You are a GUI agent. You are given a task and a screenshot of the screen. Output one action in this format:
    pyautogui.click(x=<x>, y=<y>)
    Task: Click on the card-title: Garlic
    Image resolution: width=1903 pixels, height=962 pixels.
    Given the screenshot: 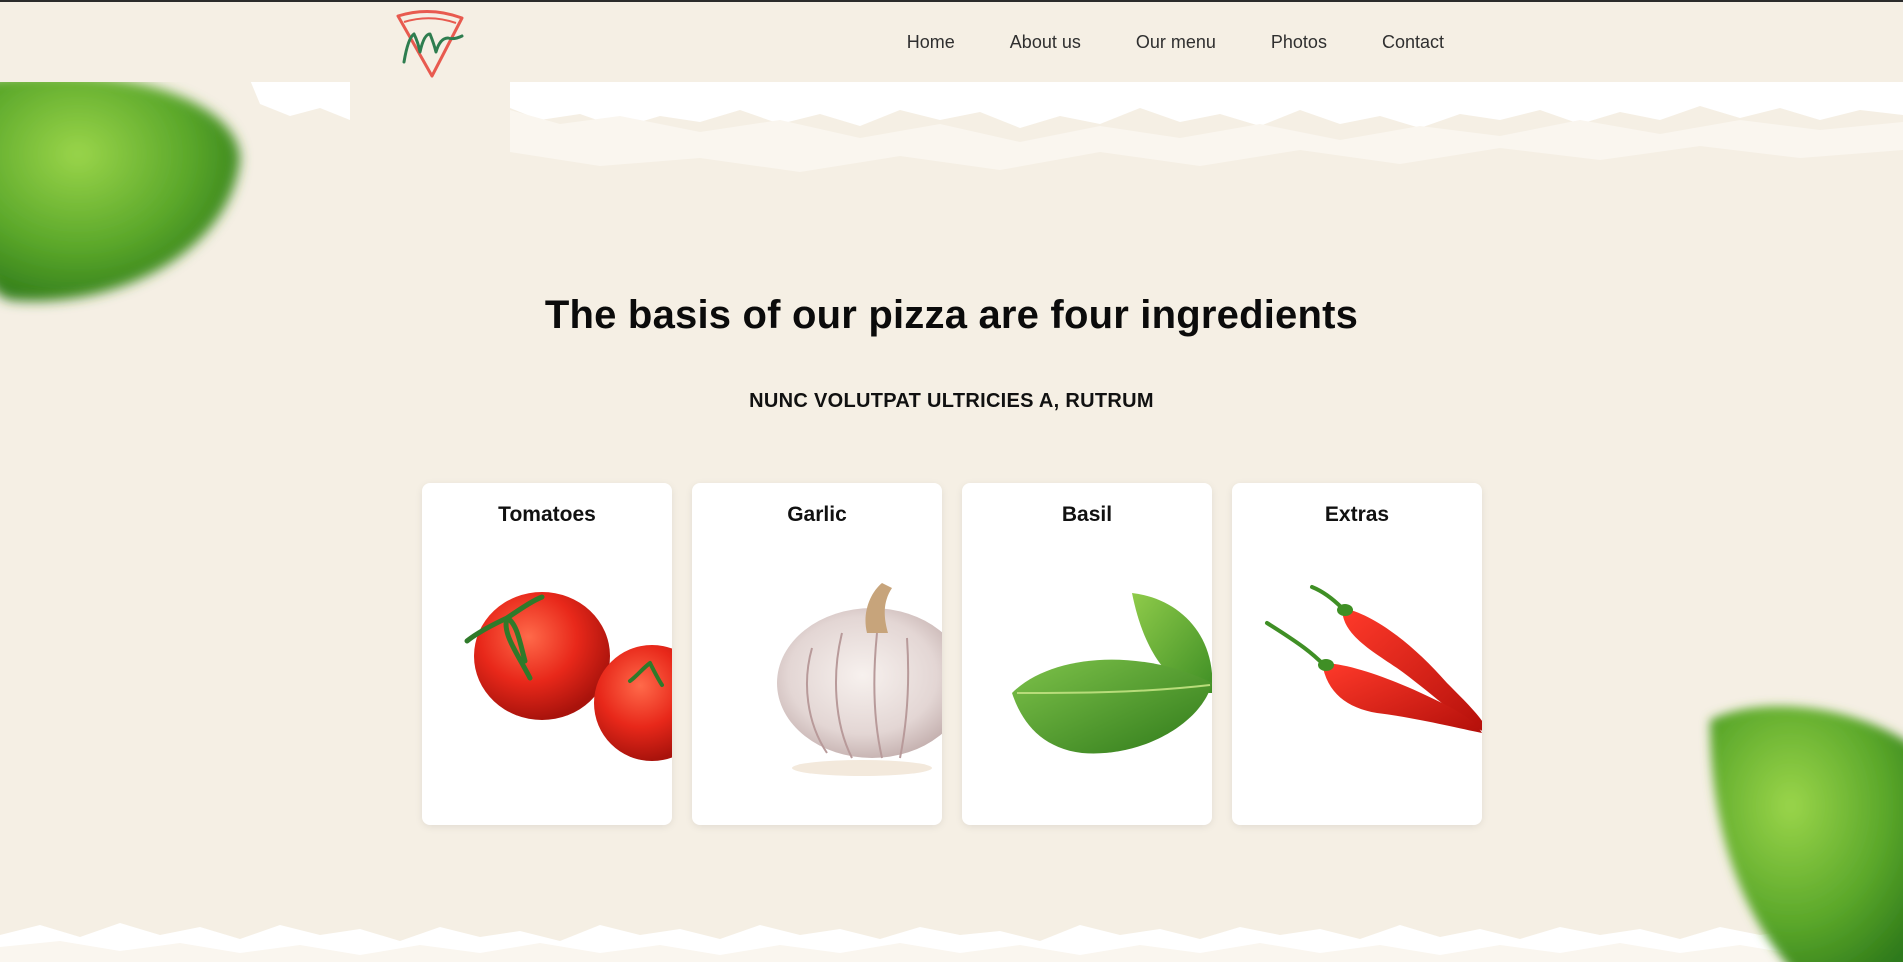 What is the action you would take?
    pyautogui.click(x=817, y=514)
    